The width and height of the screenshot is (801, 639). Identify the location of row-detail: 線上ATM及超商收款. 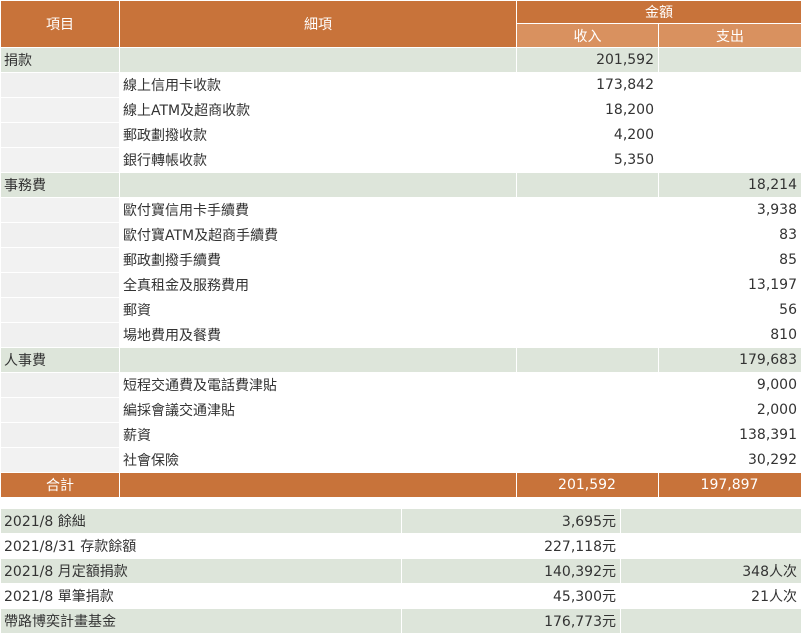
(318, 110).